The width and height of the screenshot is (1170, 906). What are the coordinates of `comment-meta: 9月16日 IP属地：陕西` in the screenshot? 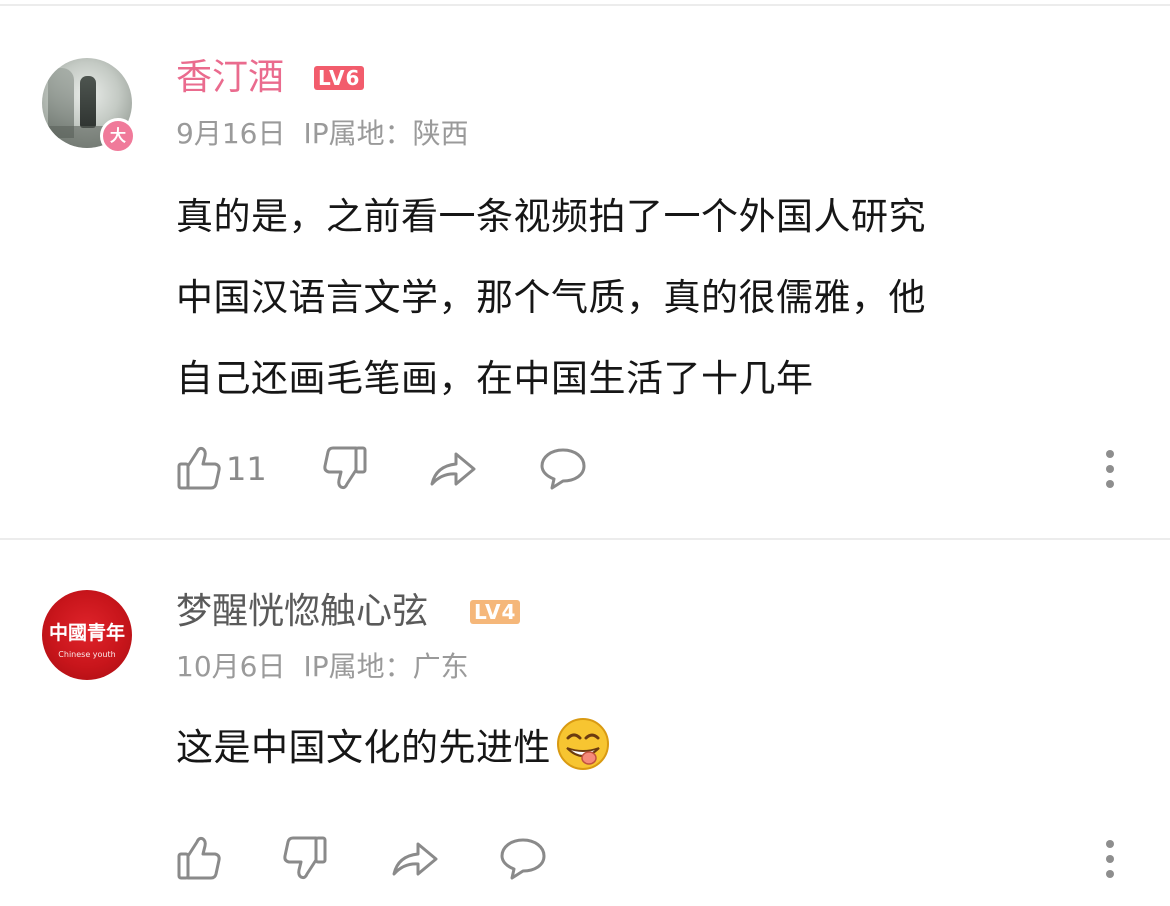 It's located at (322, 134).